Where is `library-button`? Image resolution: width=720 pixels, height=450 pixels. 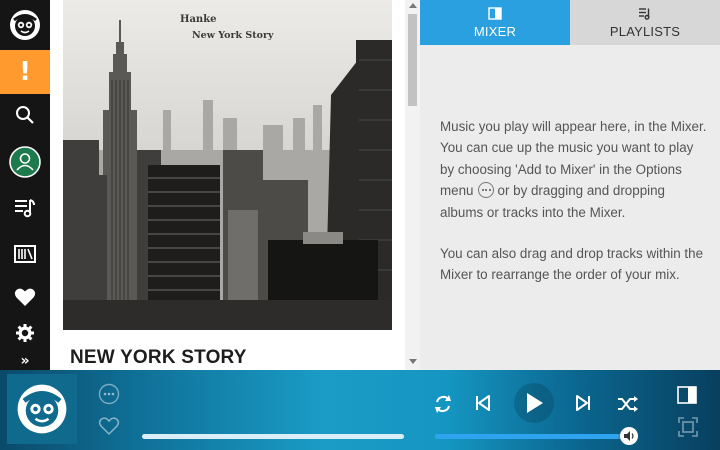 library-button is located at coordinates (25, 254).